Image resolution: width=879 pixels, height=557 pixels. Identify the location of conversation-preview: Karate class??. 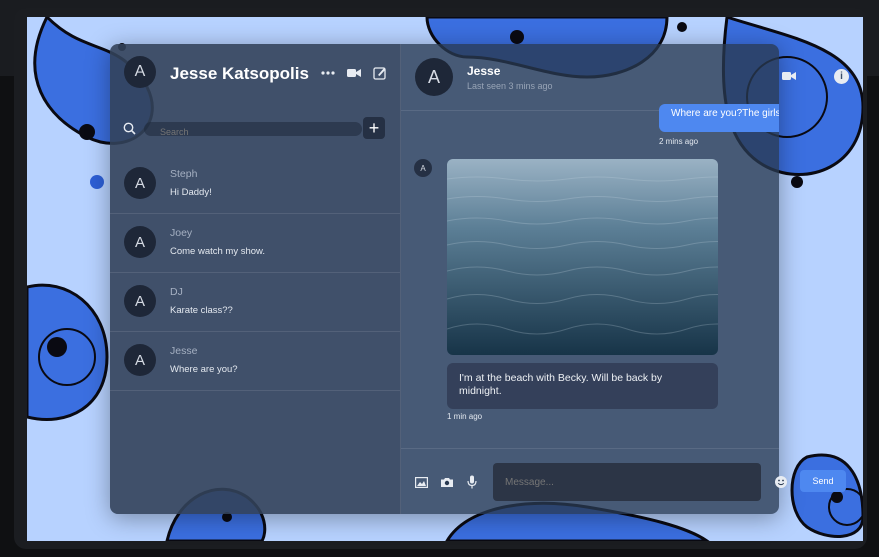
(201, 310).